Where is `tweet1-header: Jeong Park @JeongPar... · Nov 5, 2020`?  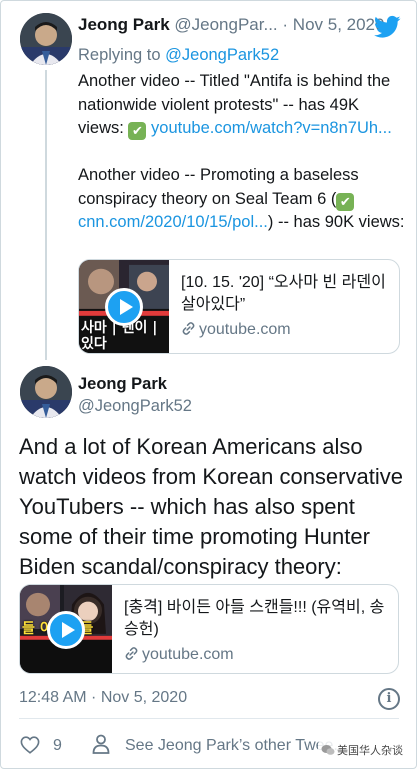 tweet1-header: Jeong Park @JeongPar... · Nov 5, 2020 is located at coordinates (231, 25).